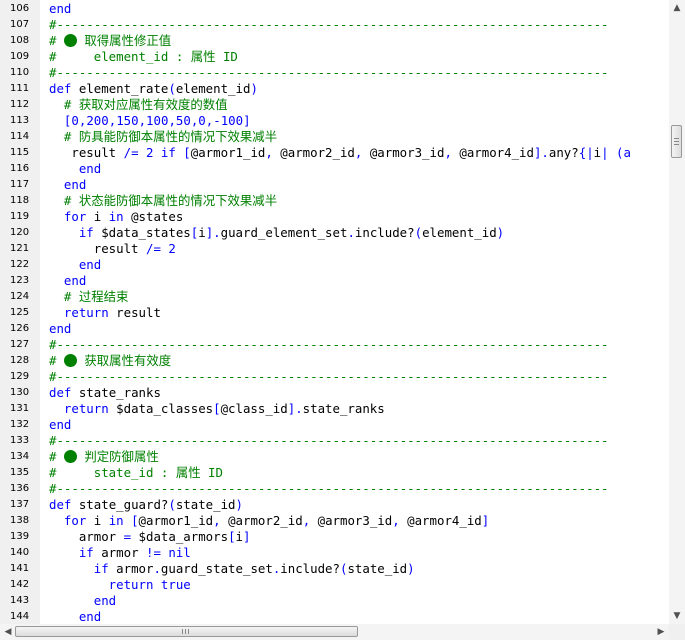 The height and width of the screenshot is (640, 685). What do you see at coordinates (168, 152) in the screenshot?
I see `code-token: if` at bounding box center [168, 152].